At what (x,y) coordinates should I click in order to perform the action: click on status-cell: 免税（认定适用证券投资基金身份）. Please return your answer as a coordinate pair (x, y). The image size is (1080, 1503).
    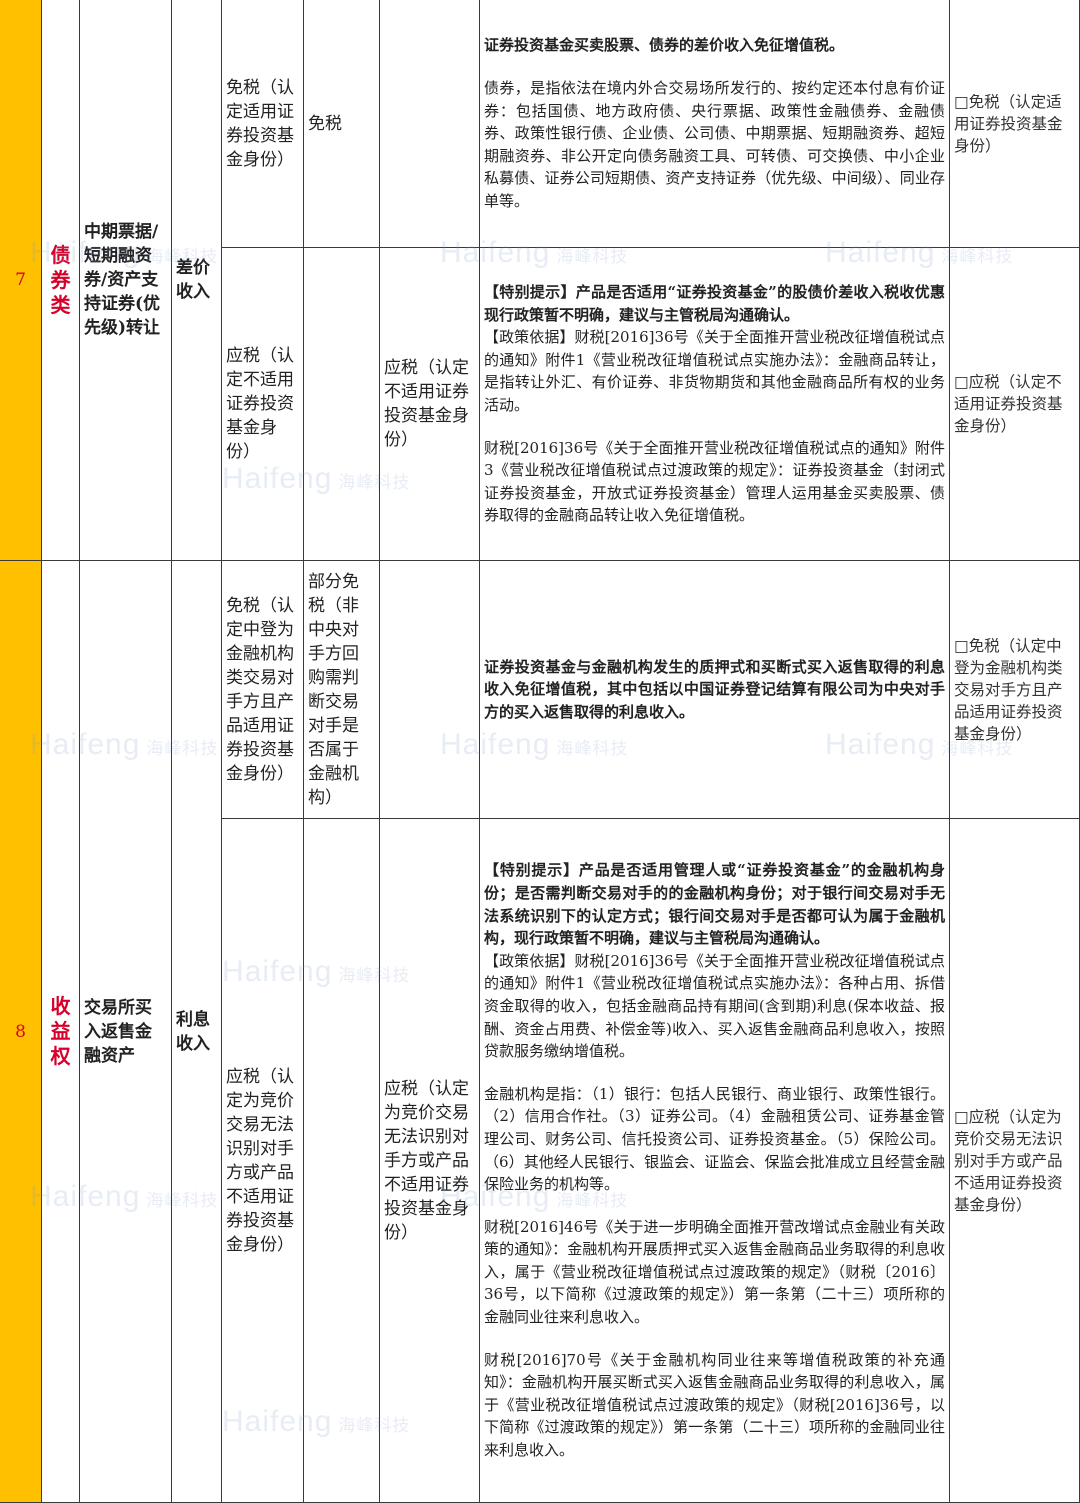
    Looking at the image, I should click on (263, 124).